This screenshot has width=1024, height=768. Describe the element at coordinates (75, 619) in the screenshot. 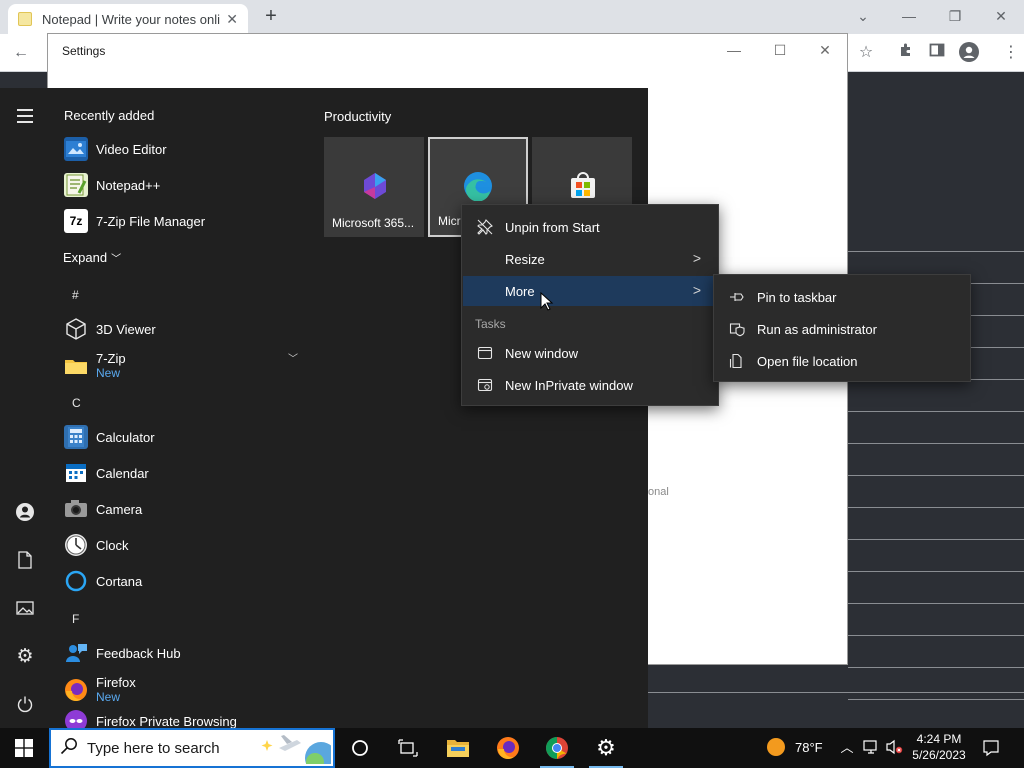

I see `letter-header-f: F` at that location.